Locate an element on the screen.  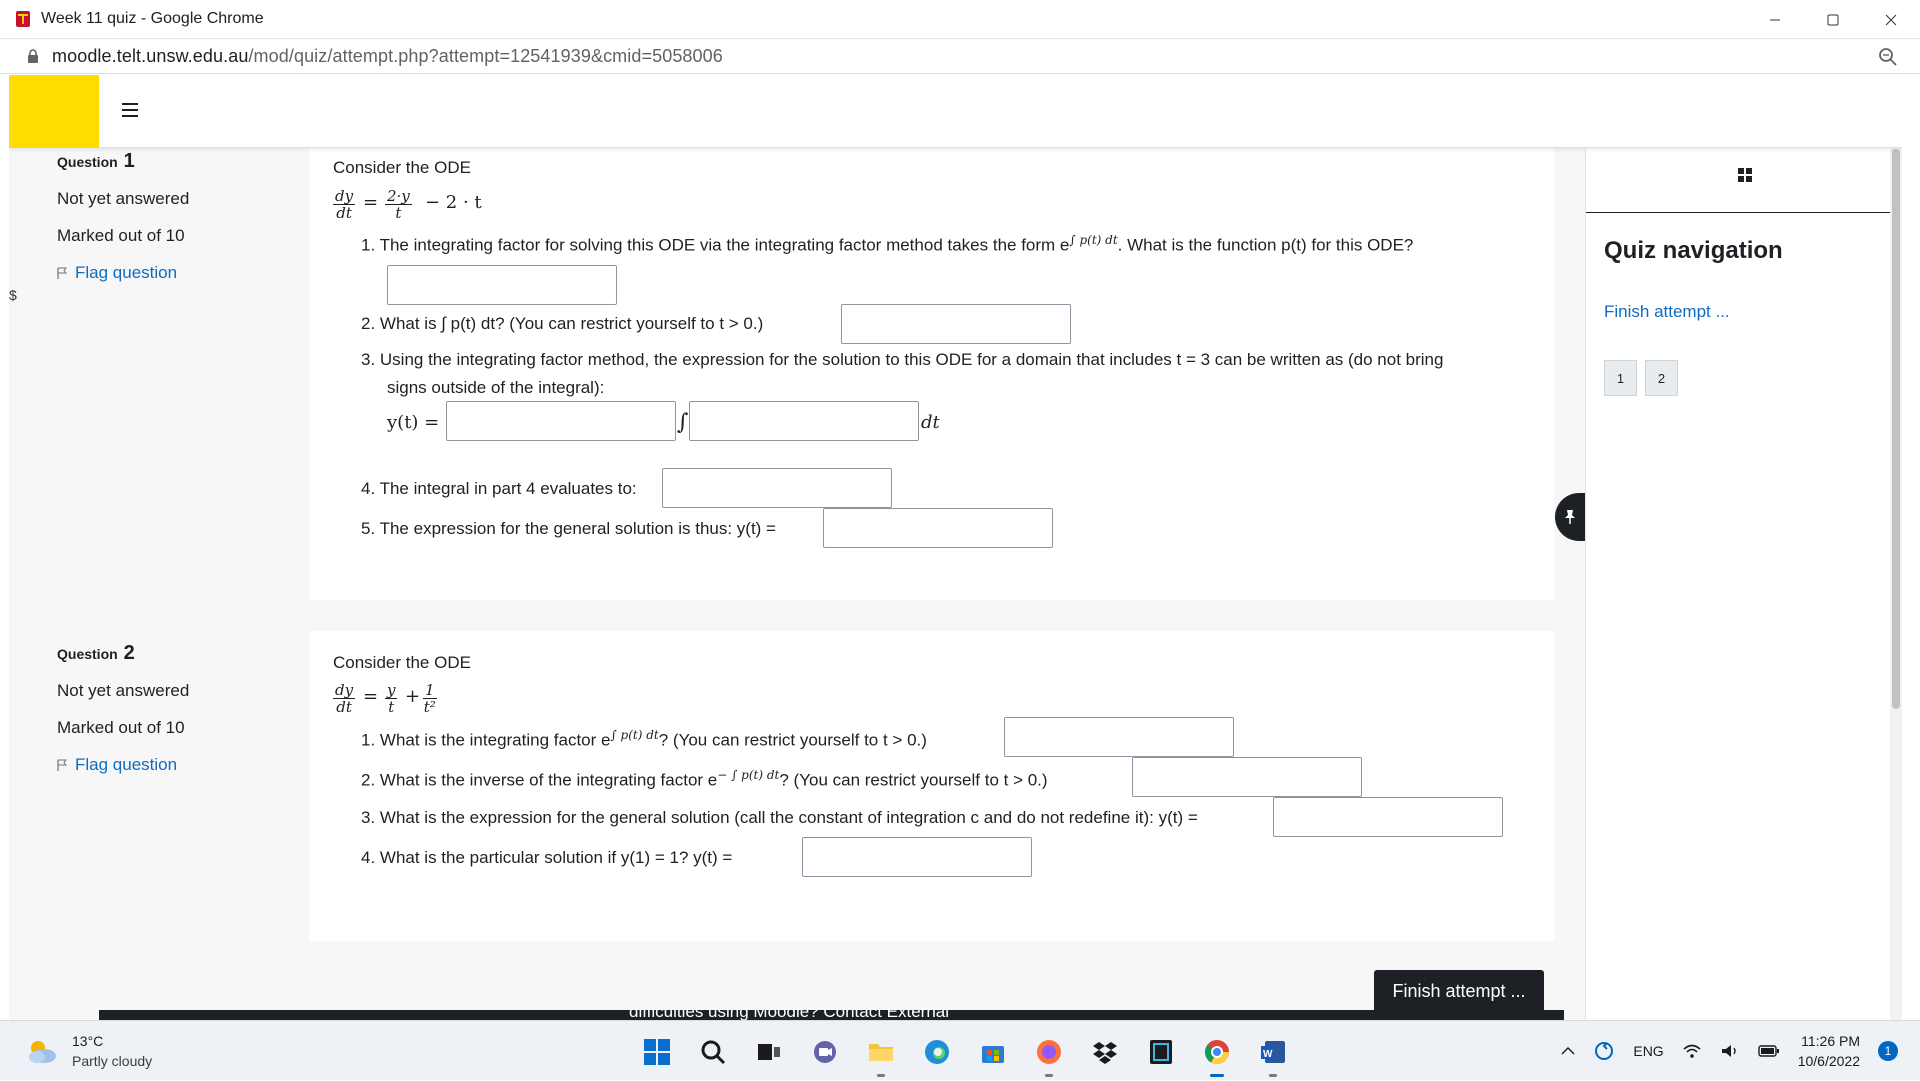
wifi-icon is located at coordinates (1692, 1051).